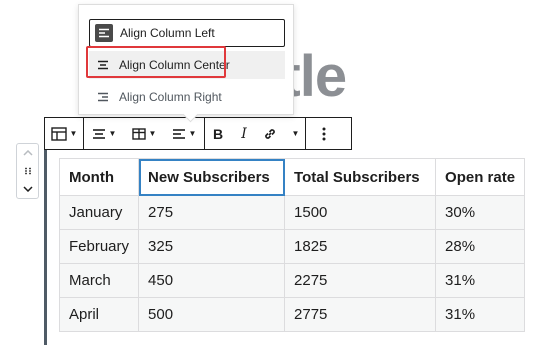 Image resolution: width=550 pixels, height=353 pixels. Describe the element at coordinates (480, 177) in the screenshot. I see `header-cell: Open rate` at that location.